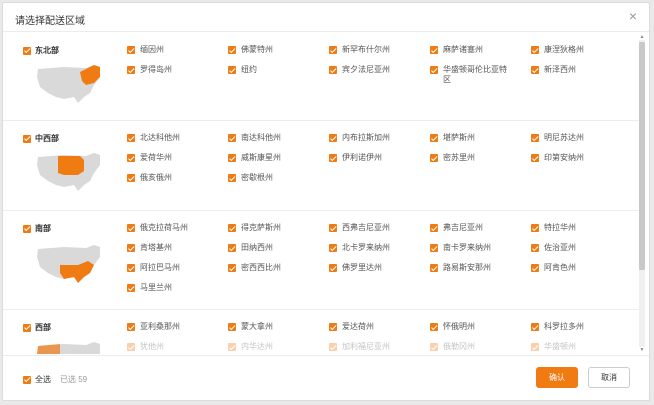 The image size is (654, 405). I want to click on confirm-button: 确认, so click(557, 377).